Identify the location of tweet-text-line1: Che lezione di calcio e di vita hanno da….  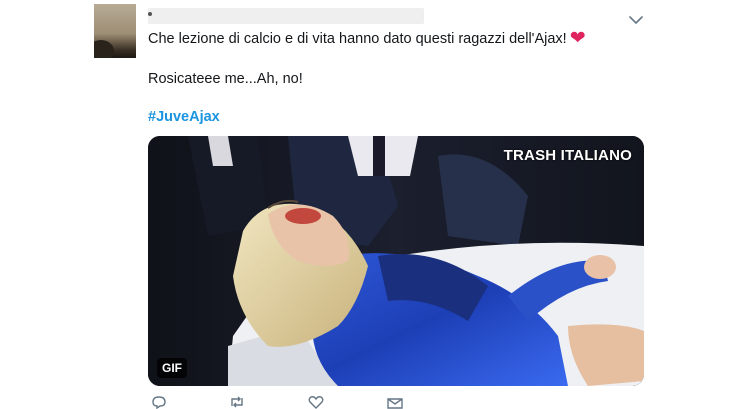
(367, 38).